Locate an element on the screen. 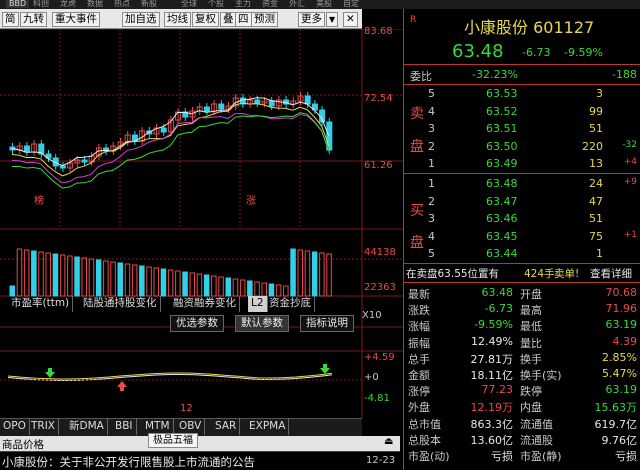  top-nav-item: BBD is located at coordinates (18, 4).